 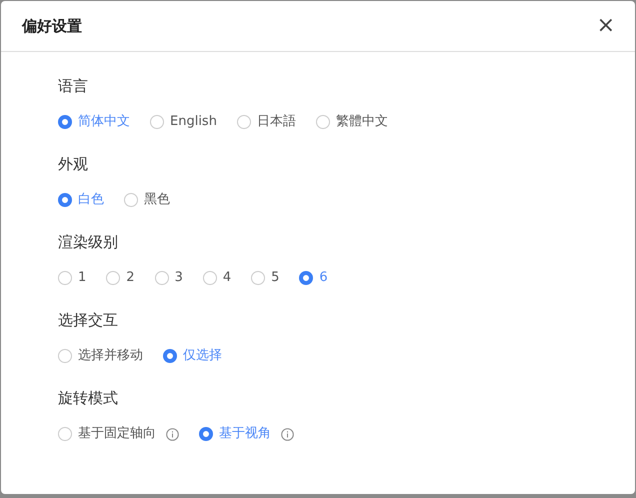 What do you see at coordinates (276, 122) in the screenshot?
I see `option-label: 日本語` at bounding box center [276, 122].